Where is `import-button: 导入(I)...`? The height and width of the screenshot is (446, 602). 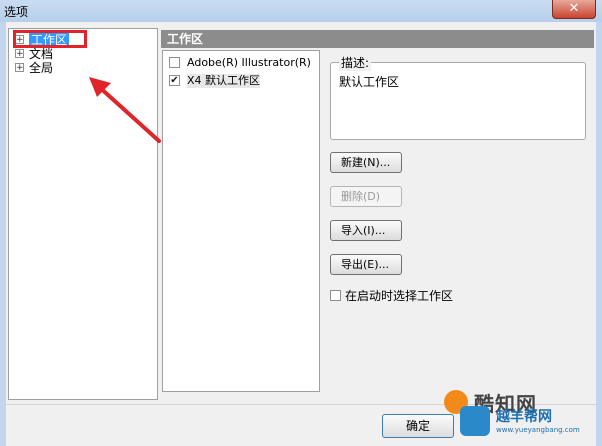
import-button: 导入(I)... is located at coordinates (366, 230).